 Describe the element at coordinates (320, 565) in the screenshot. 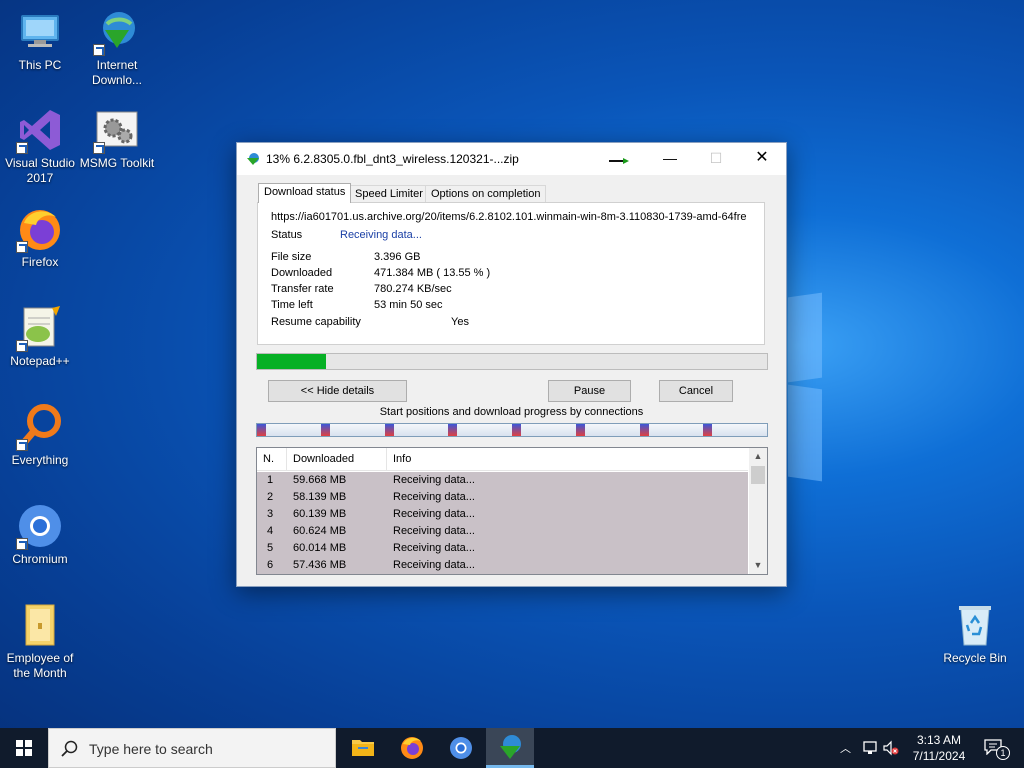

I see `connection-downloaded: 57.436 MB` at that location.